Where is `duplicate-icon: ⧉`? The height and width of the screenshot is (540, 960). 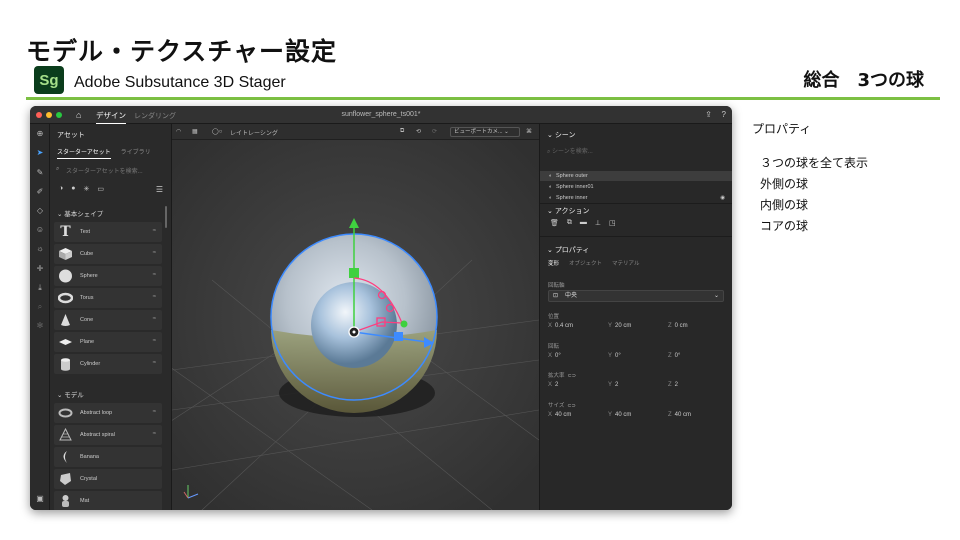 duplicate-icon: ⧉ is located at coordinates (569, 223).